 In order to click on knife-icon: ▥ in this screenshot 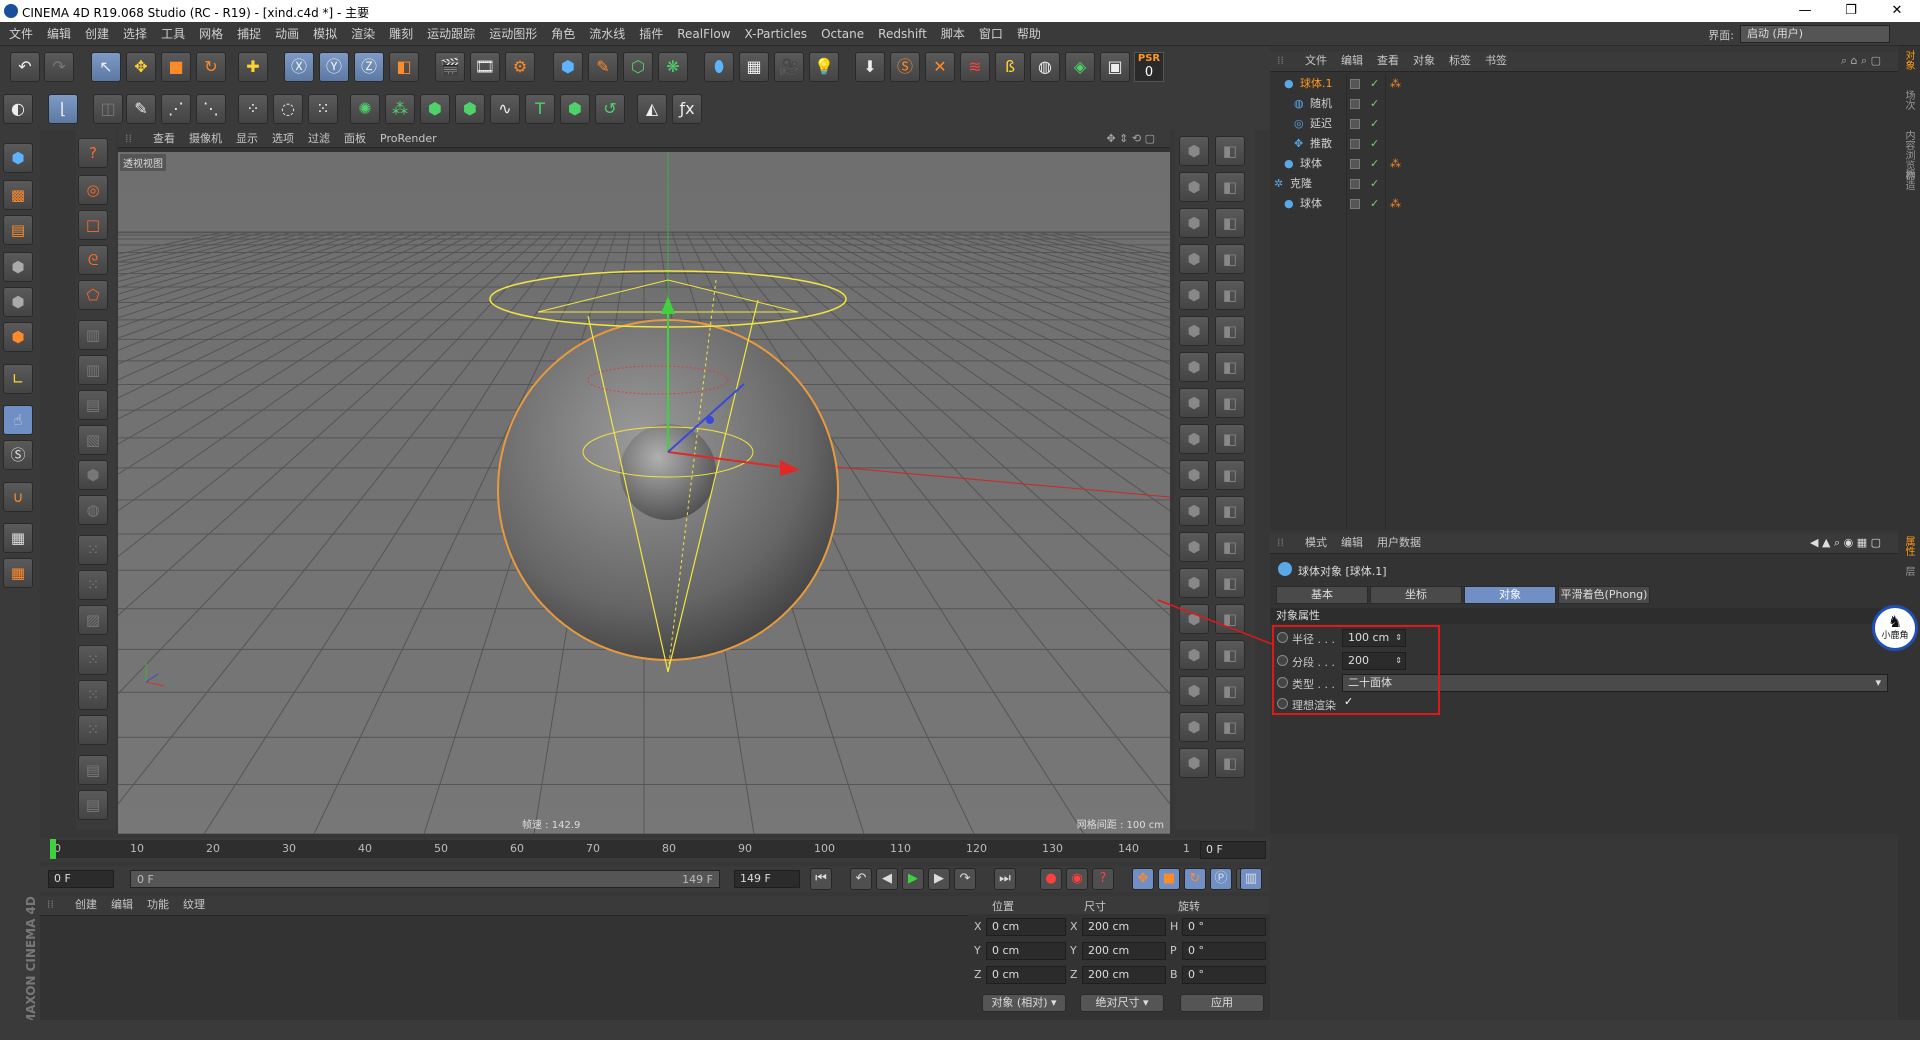, I will do `click(93, 335)`.